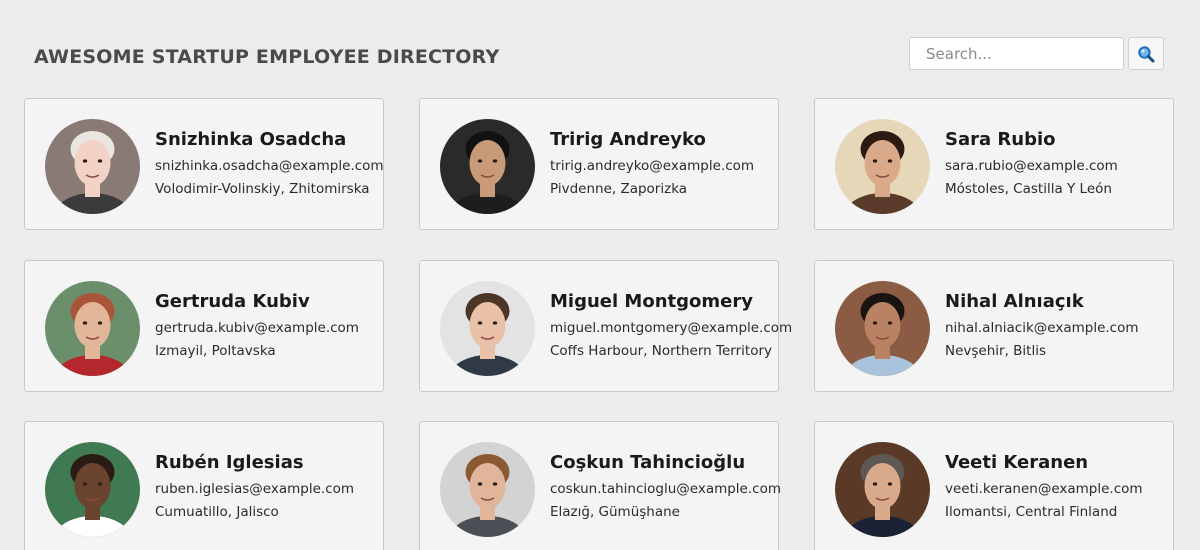  I want to click on employee-email: sara.rubio@example.com, so click(1031, 166).